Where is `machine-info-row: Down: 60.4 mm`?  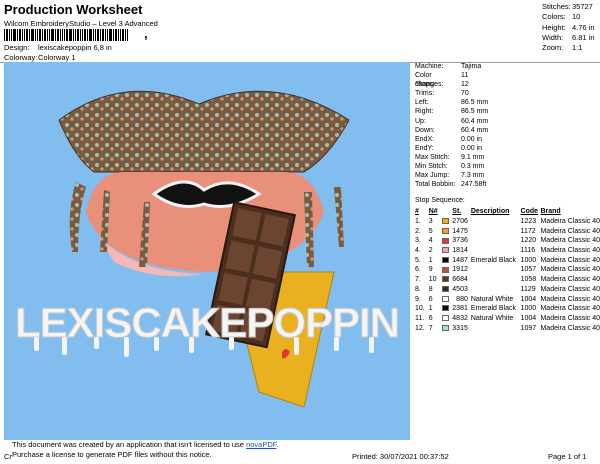 machine-info-row: Down: 60.4 mm is located at coordinates (451, 130).